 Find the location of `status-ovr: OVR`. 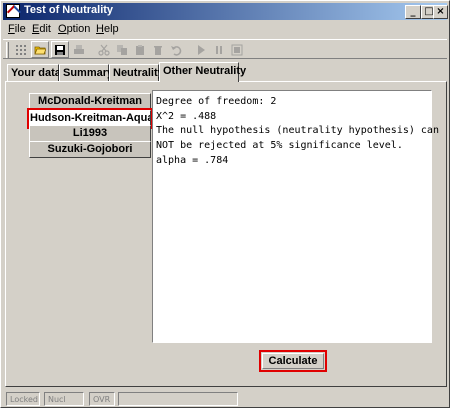

status-ovr: OVR is located at coordinates (102, 399).